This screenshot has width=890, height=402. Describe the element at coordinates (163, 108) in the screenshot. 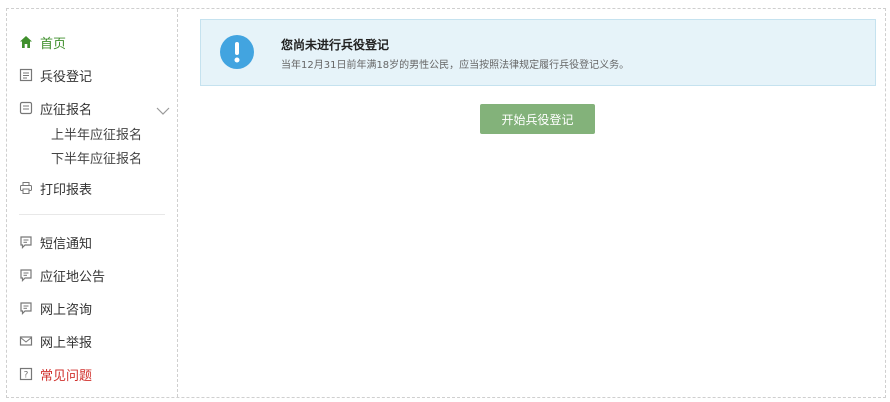

I see `chevron-down-icon` at that location.